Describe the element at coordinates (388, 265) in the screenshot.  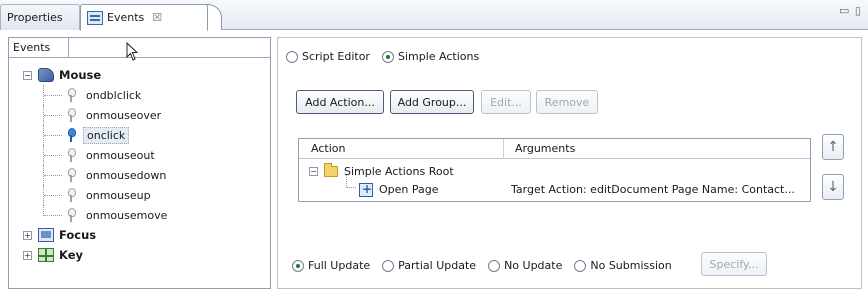
I see `partial-update-radio` at that location.